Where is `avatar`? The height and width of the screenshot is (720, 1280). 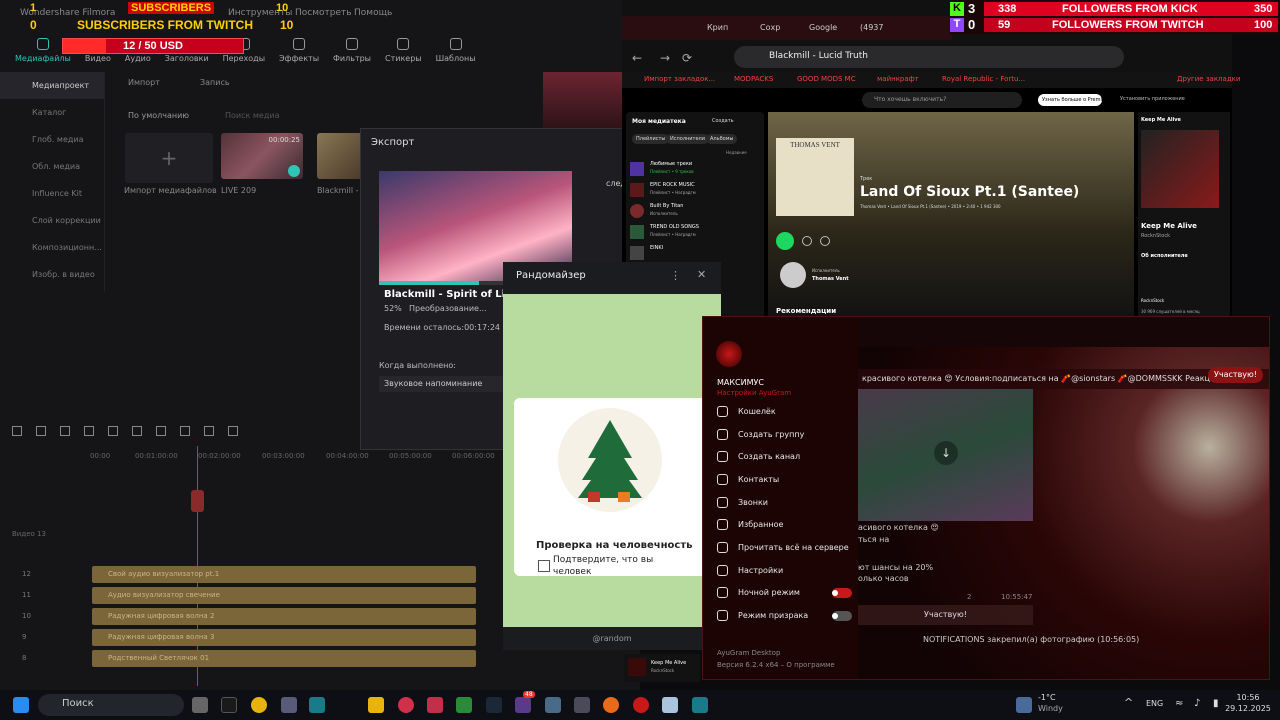
avatar is located at coordinates (729, 354).